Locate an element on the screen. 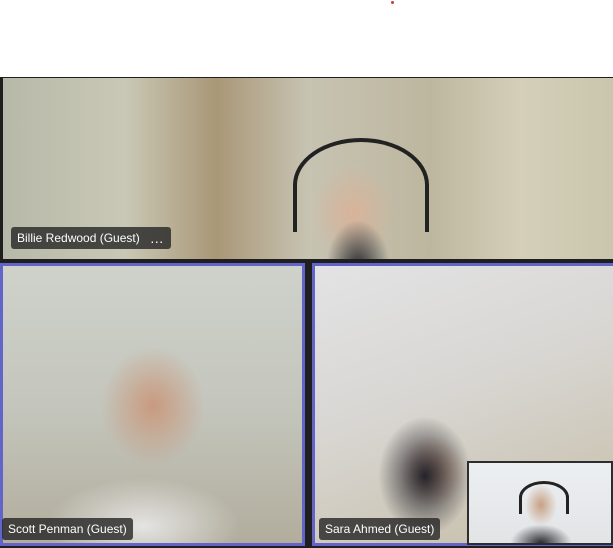  participant-name: Sara Ahmed (Guest) is located at coordinates (380, 529).